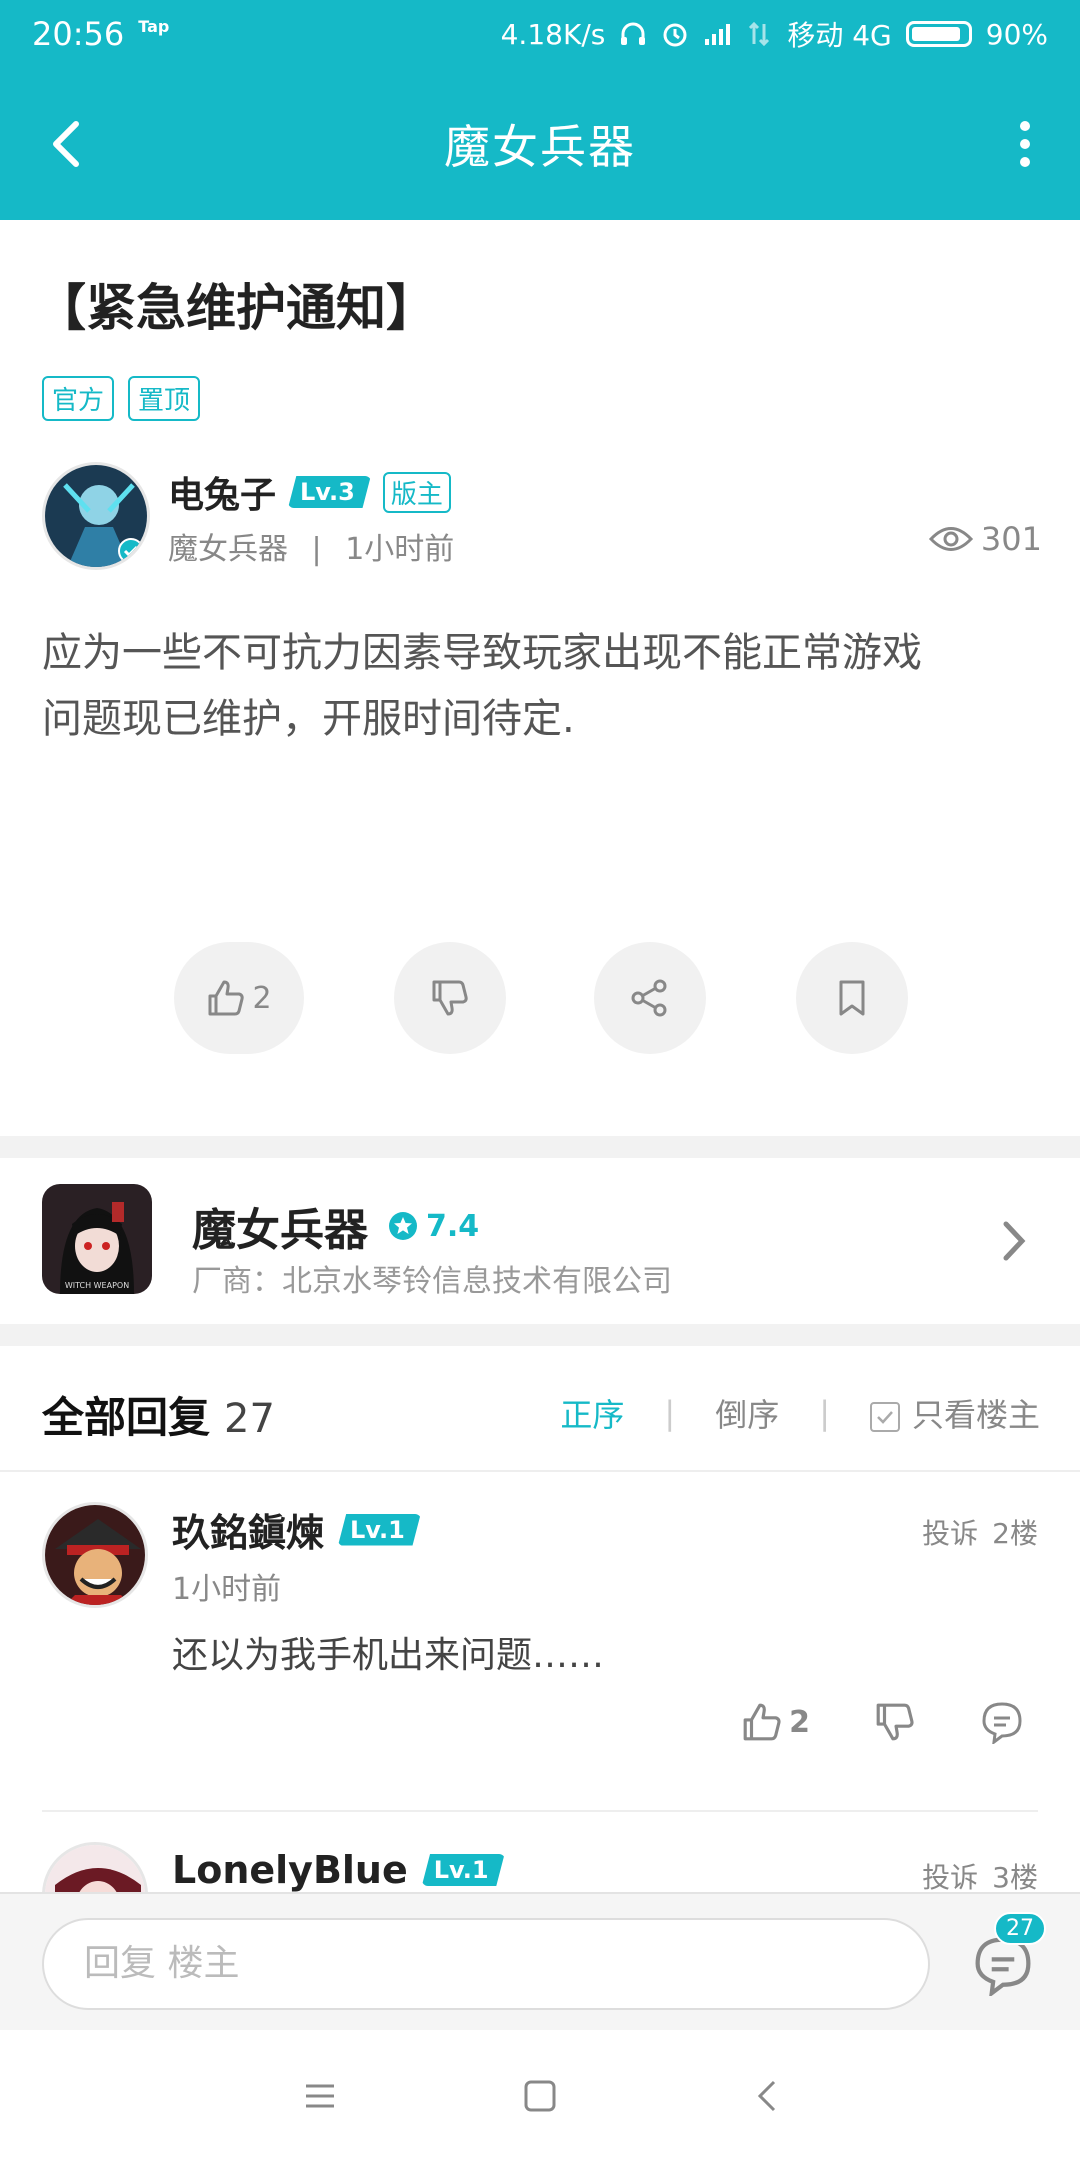  Describe the element at coordinates (774, 34) in the screenshot. I see `status-right: 4.18K/s 移动 4G 90%` at that location.